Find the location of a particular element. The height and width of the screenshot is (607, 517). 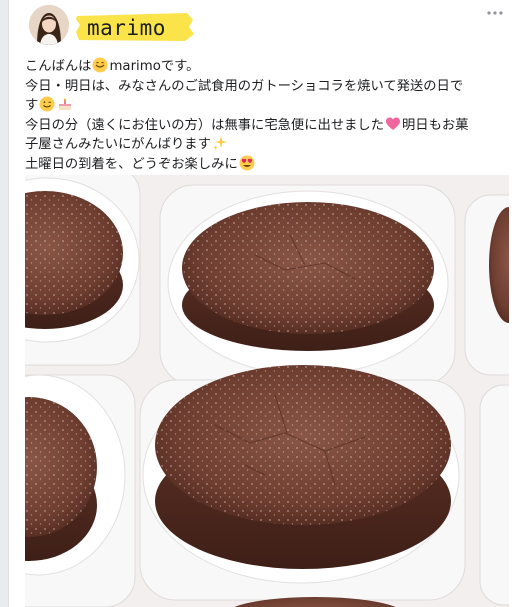

sparkles-emoji is located at coordinates (219, 143).